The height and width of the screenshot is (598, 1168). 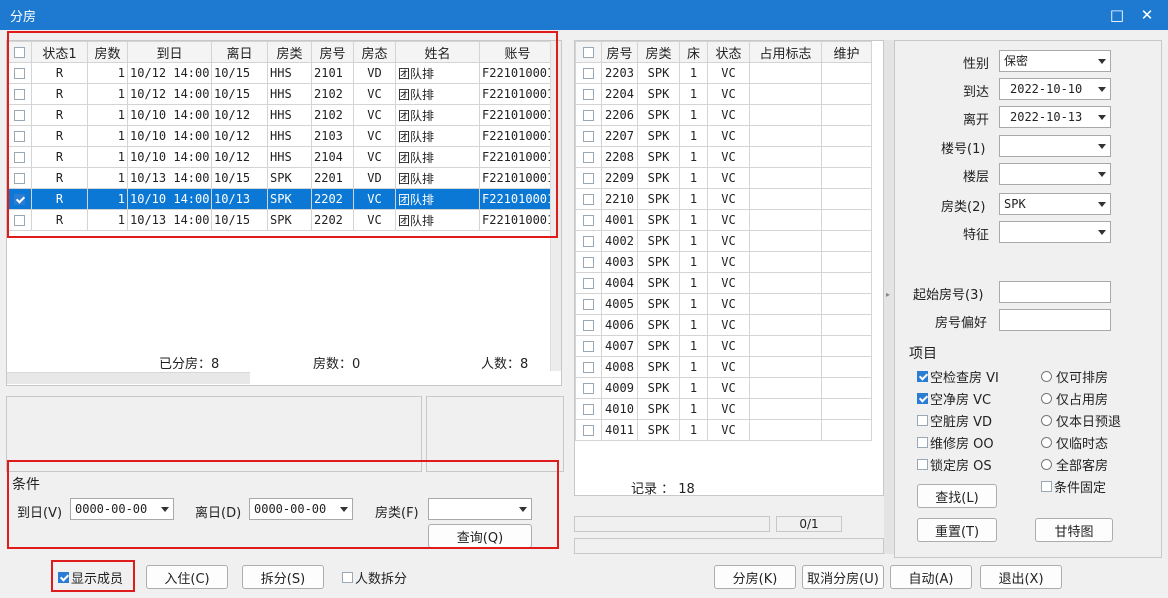 I want to click on room-scope-radio: 全部客房, so click(x=1074, y=464).